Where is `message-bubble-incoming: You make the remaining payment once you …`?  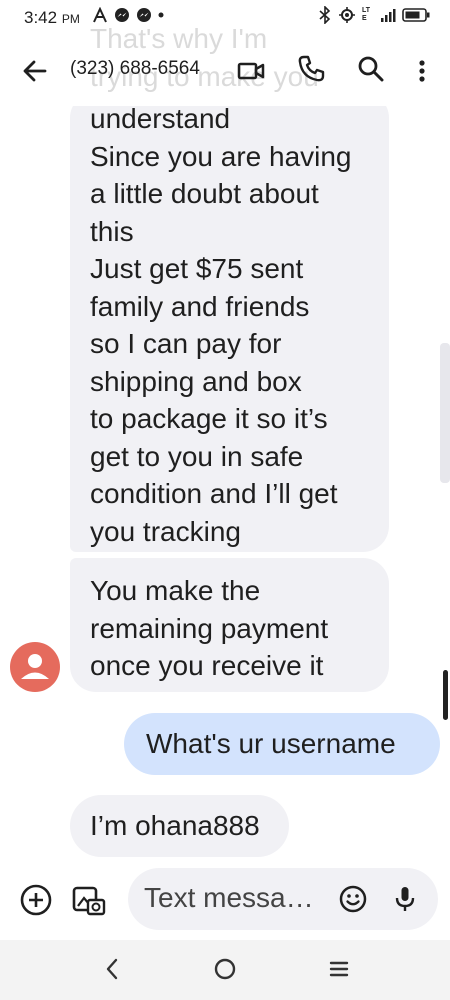 message-bubble-incoming: You make the remaining payment once you … is located at coordinates (229, 625).